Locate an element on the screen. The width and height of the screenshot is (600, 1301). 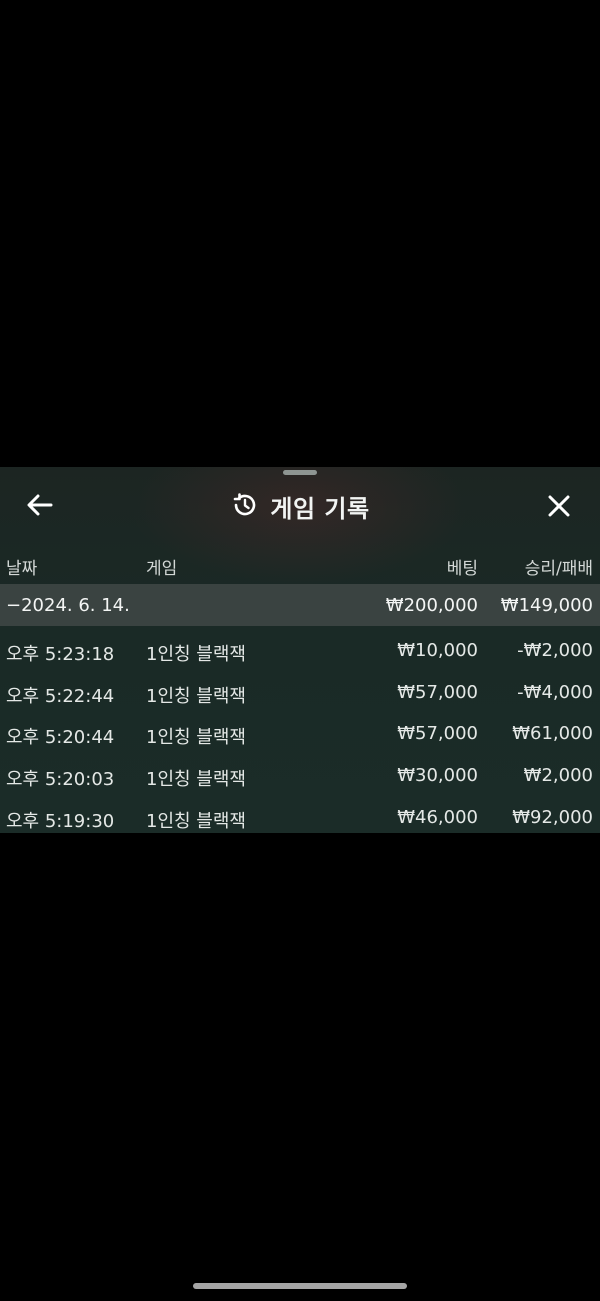
row-bet: ₩10,000 is located at coordinates (437, 650).